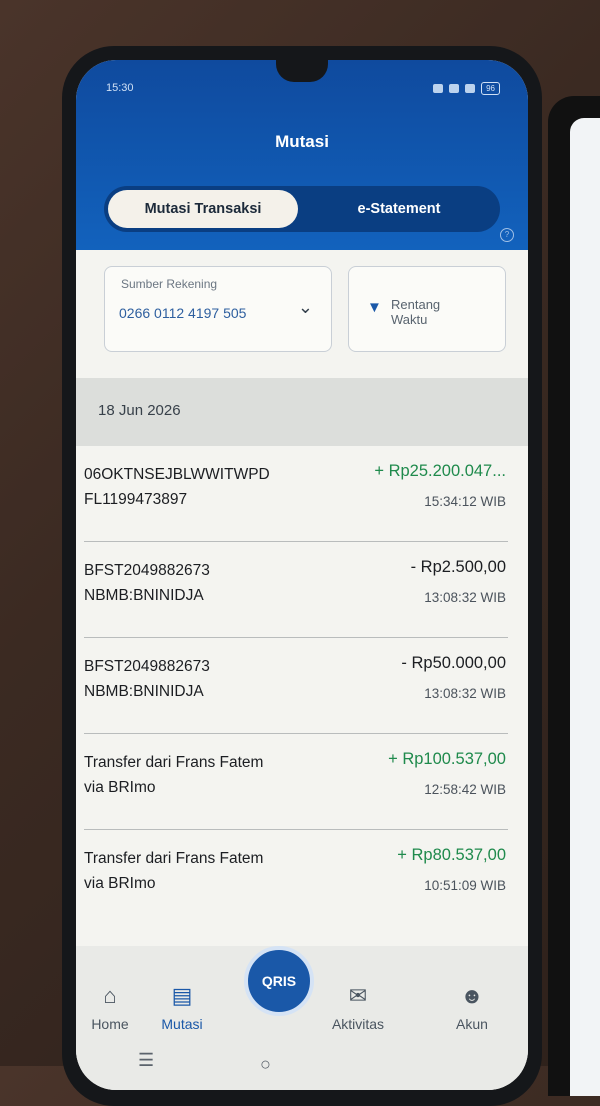 The width and height of the screenshot is (600, 1106). What do you see at coordinates (507, 235) in the screenshot?
I see `help-icon: ?` at bounding box center [507, 235].